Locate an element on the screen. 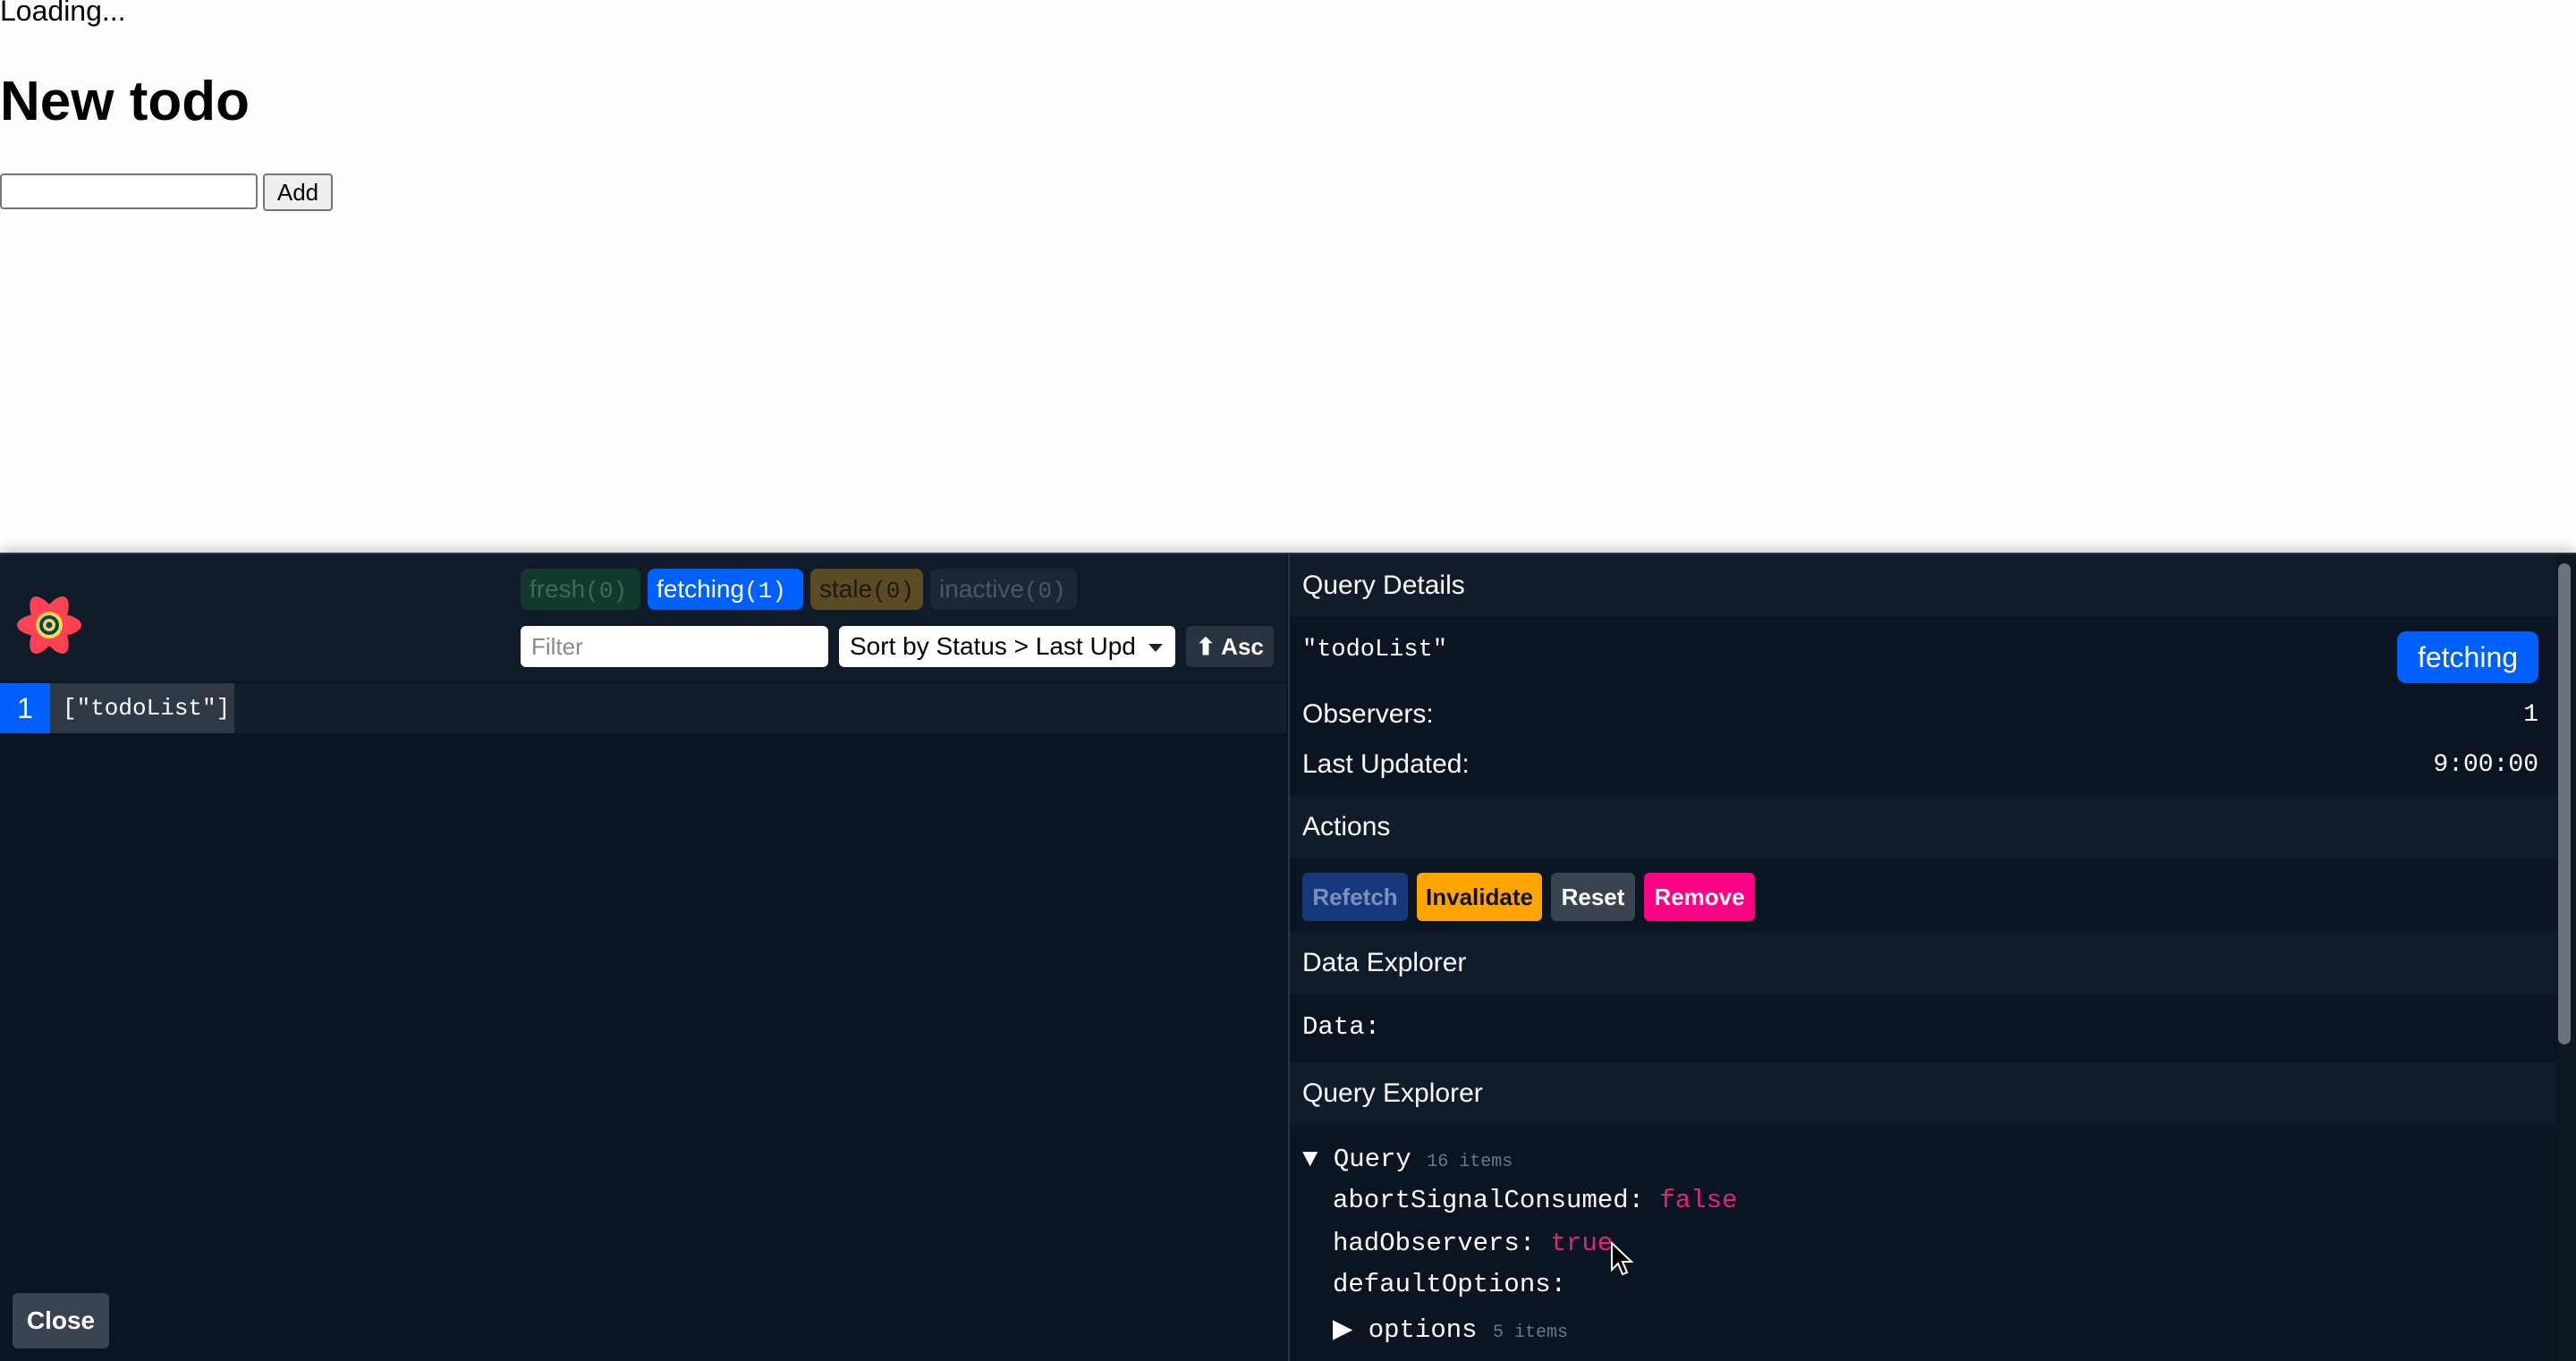 The width and height of the screenshot is (2576, 1361). actions-header: Actions is located at coordinates (1923, 827).